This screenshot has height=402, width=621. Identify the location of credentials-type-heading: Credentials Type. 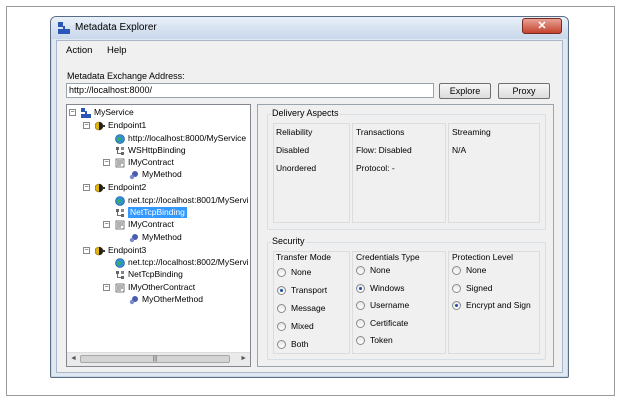
(388, 257).